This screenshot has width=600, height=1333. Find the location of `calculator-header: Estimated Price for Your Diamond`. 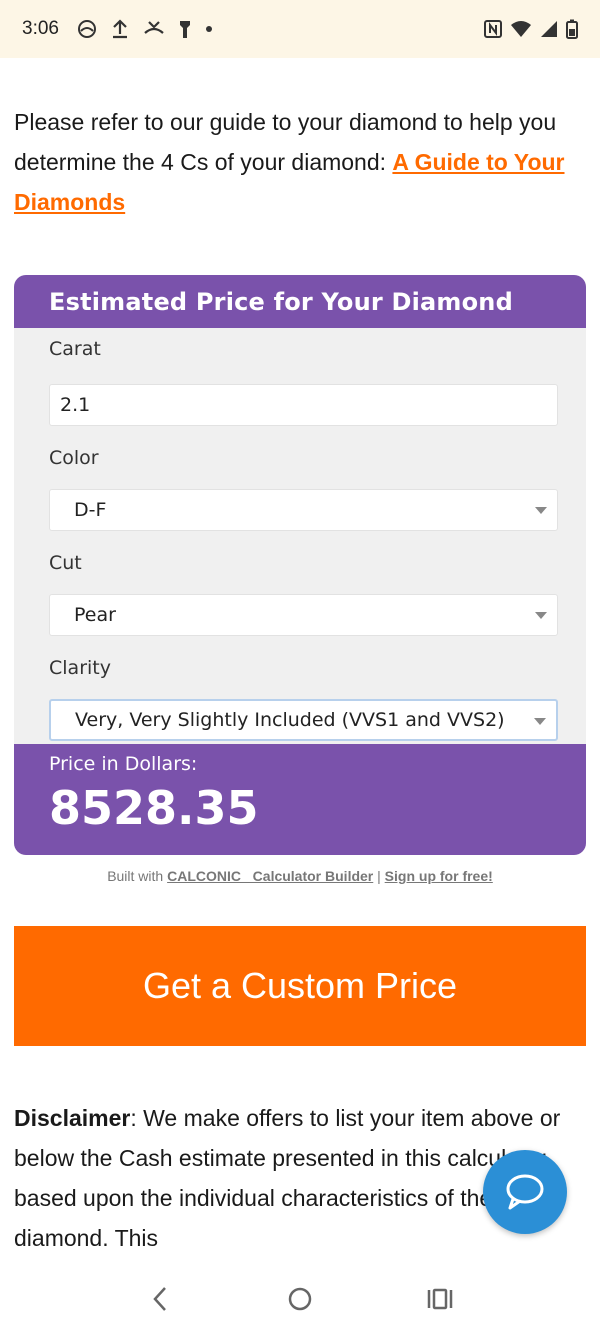

calculator-header: Estimated Price for Your Diamond is located at coordinates (300, 301).